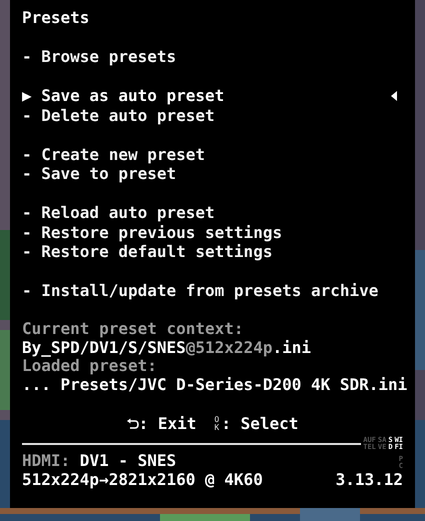 This screenshot has width=425, height=521. What do you see at coordinates (394, 95) in the screenshot?
I see `left-triangle-icon` at bounding box center [394, 95].